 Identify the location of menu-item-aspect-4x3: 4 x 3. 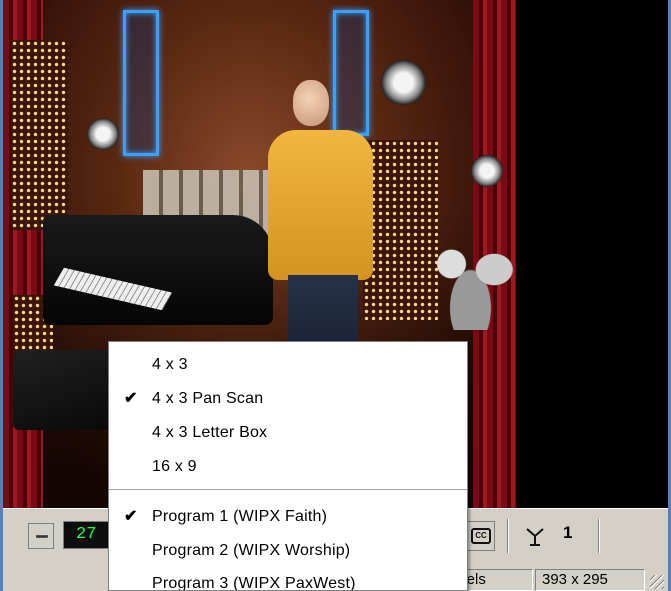
(288, 365).